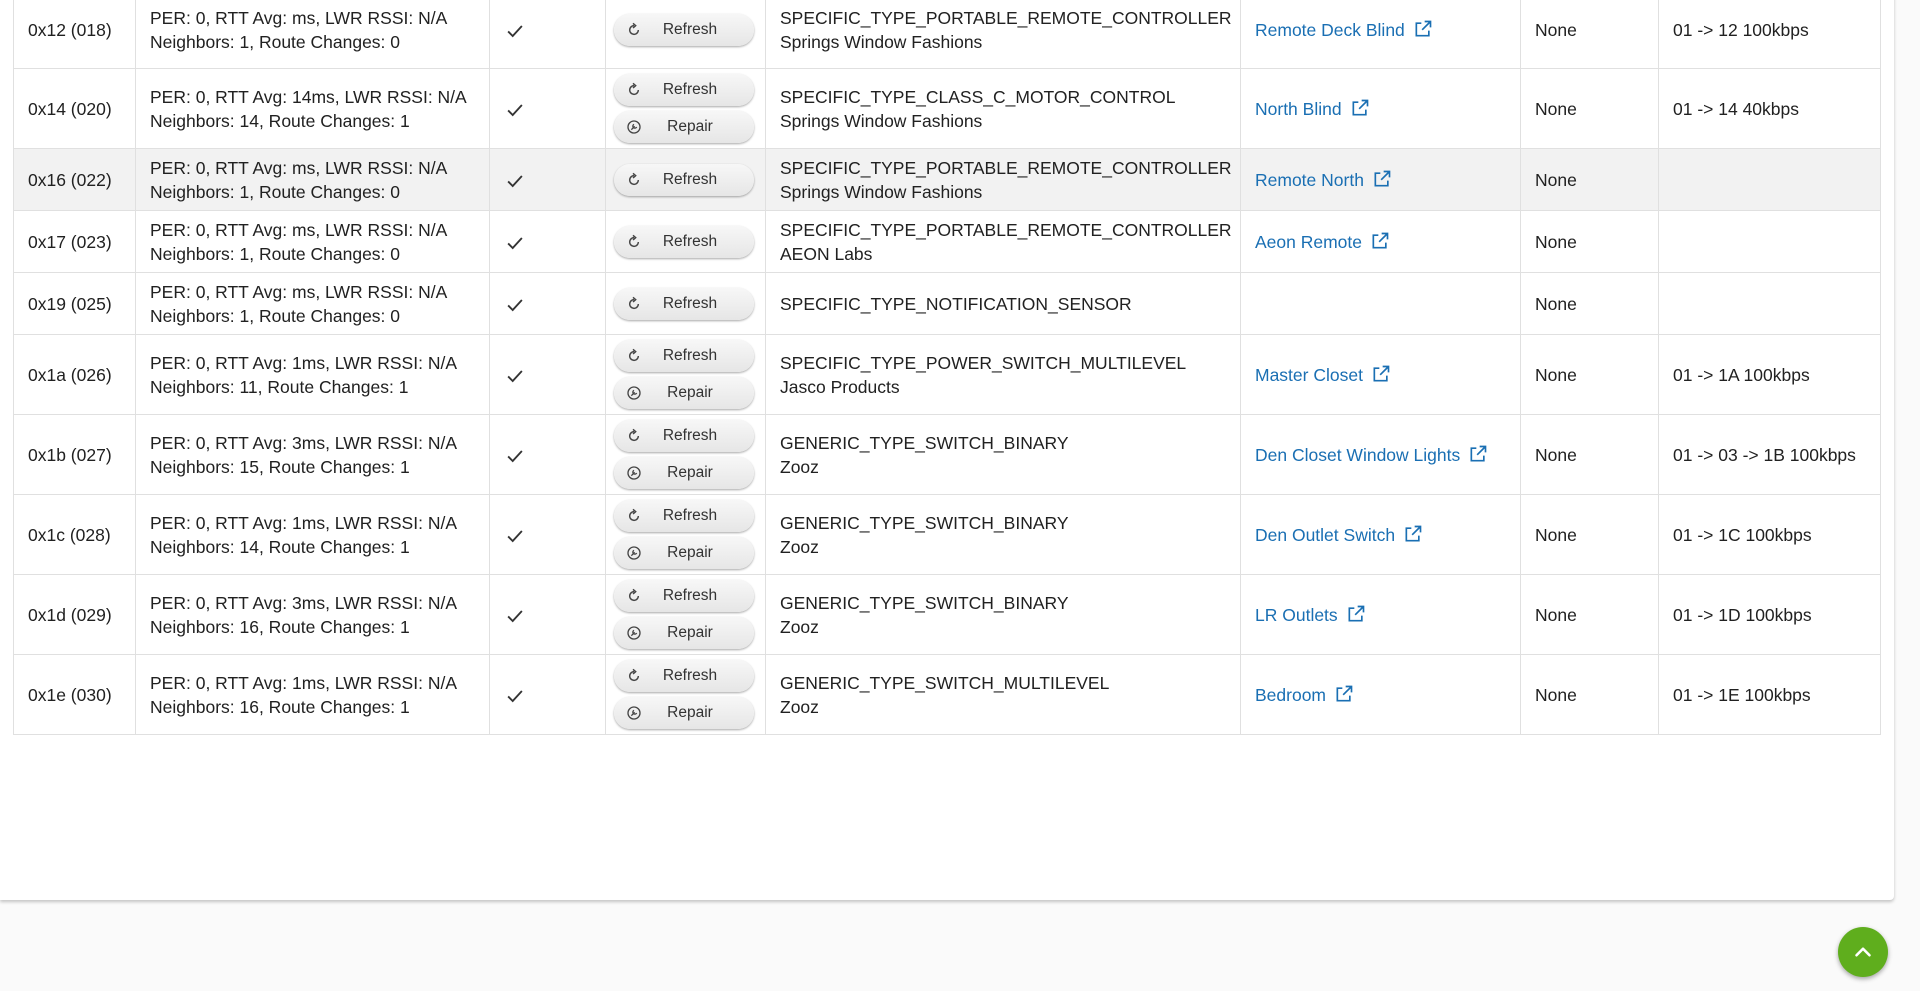 The image size is (1920, 991). Describe the element at coordinates (1339, 535) in the screenshot. I see `device-link: Den Outlet Switch` at that location.